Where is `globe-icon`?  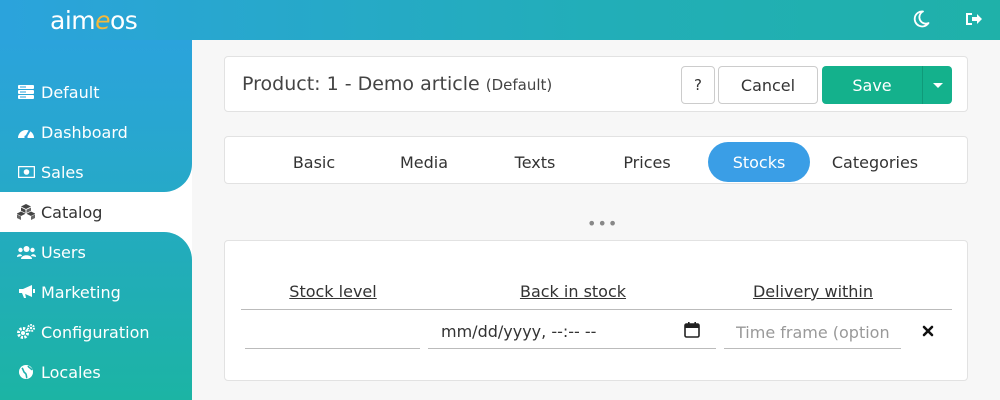 globe-icon is located at coordinates (26, 372).